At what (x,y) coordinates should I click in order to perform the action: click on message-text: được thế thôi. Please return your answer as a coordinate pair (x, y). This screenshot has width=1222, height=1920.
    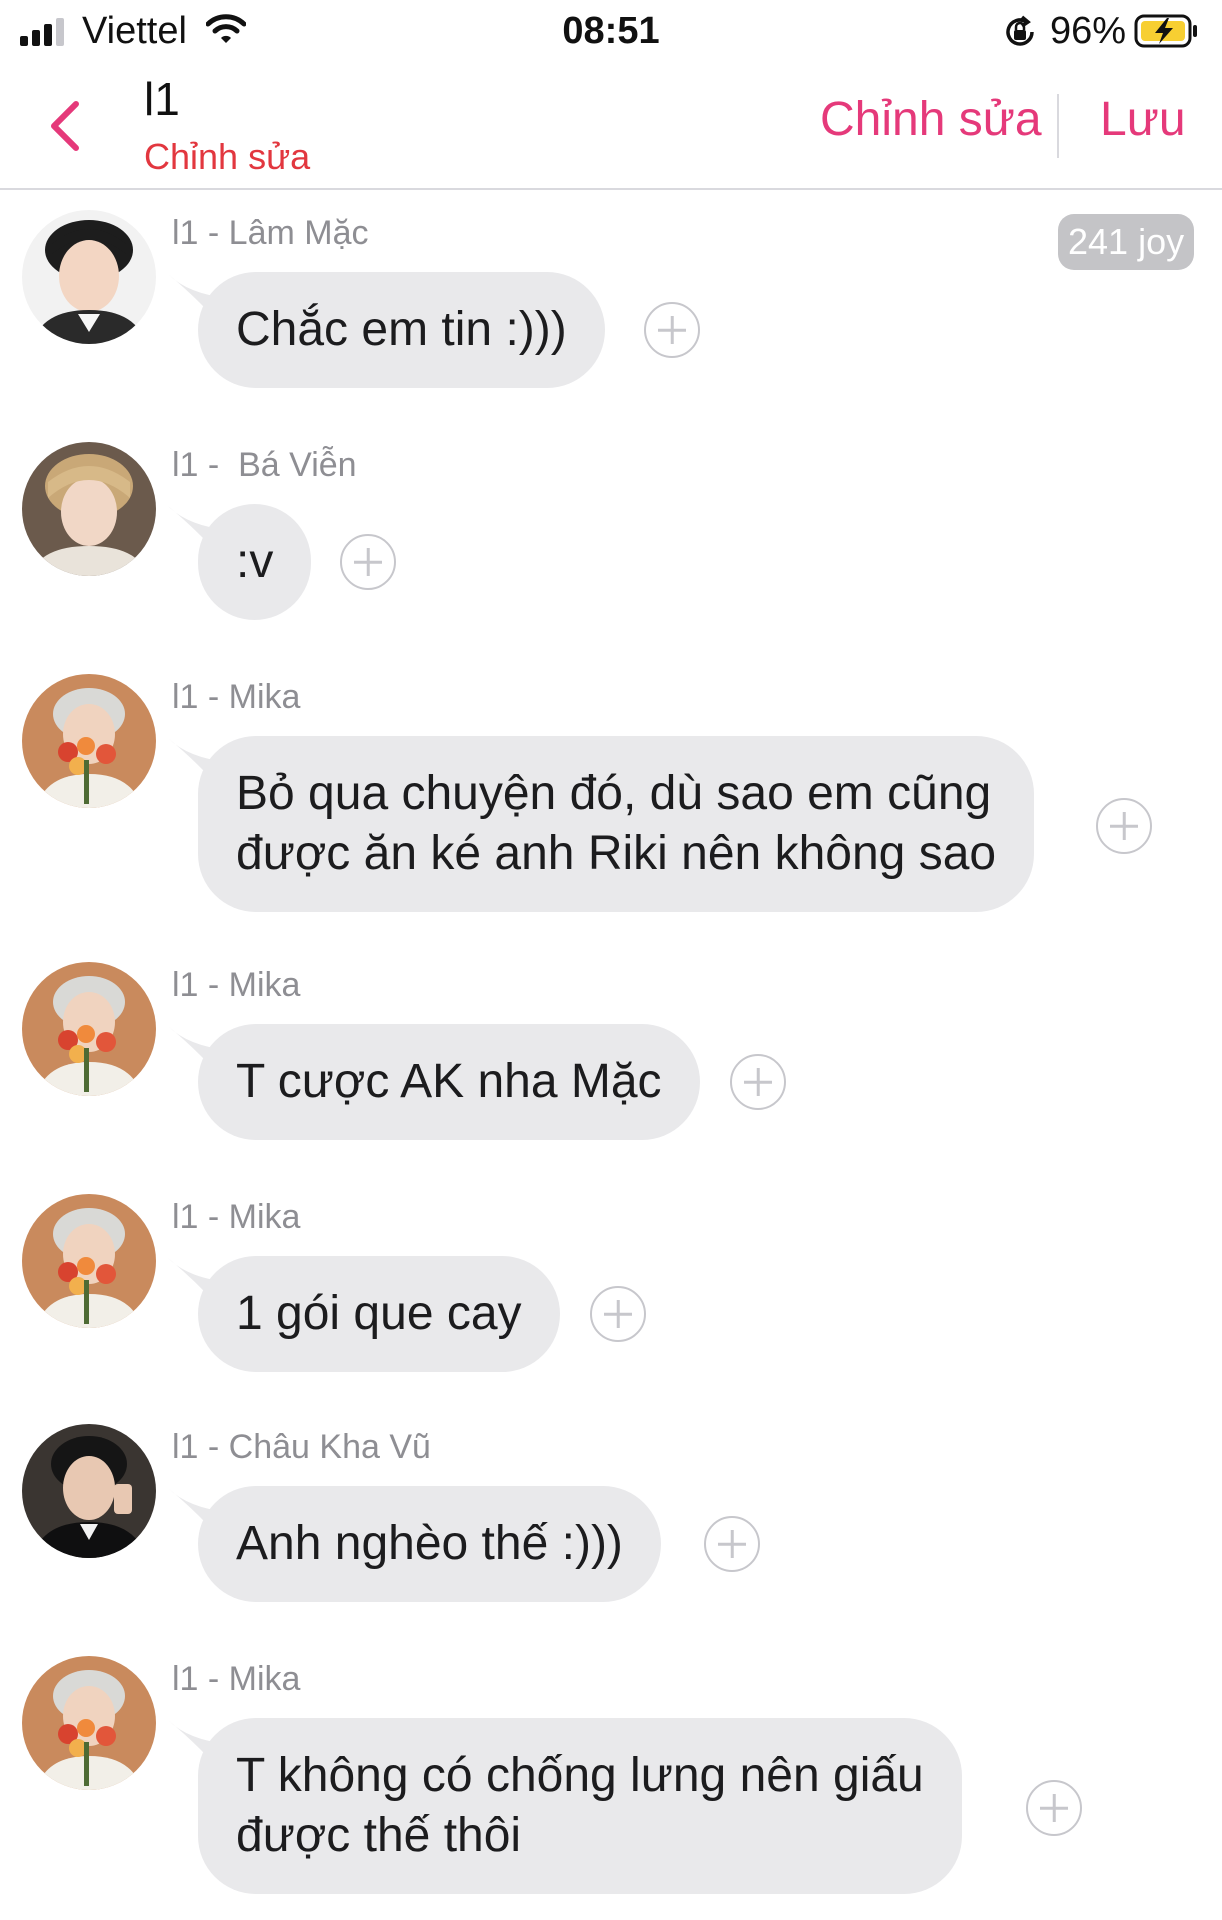
    Looking at the image, I should click on (379, 1835).